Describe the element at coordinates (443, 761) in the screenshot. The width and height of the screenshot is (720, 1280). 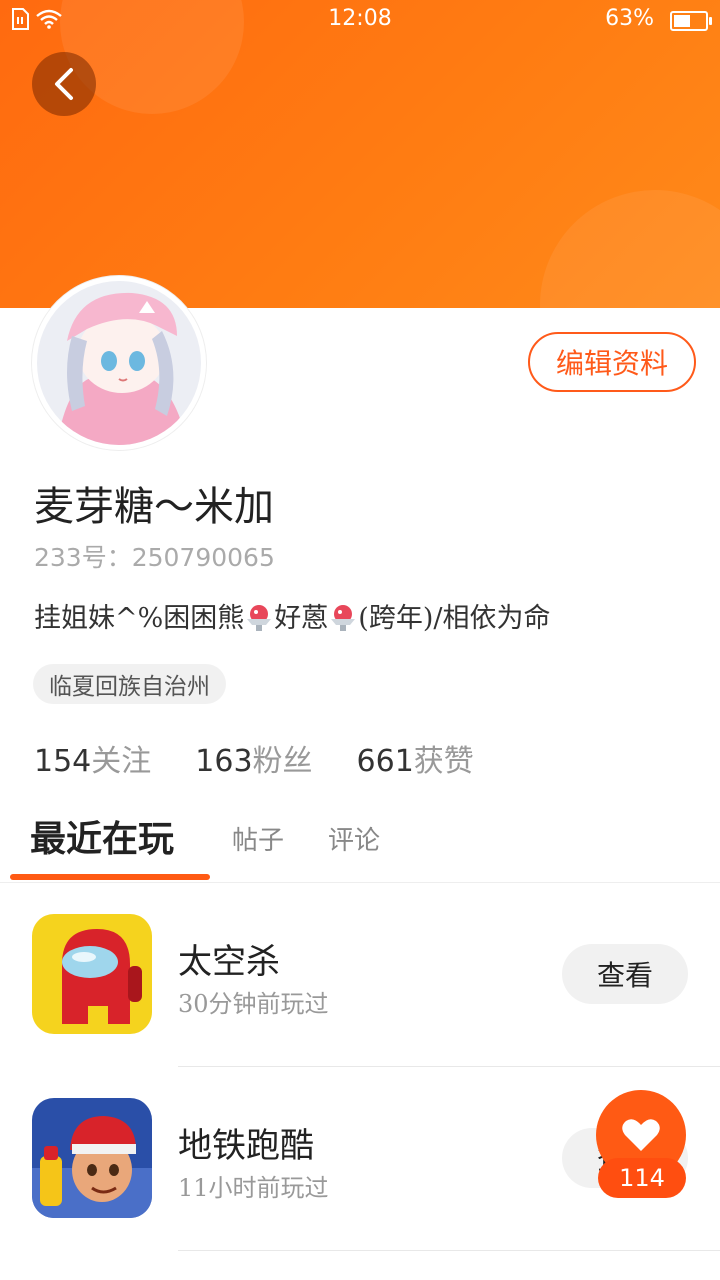
I see `stat-label: 获赞` at that location.